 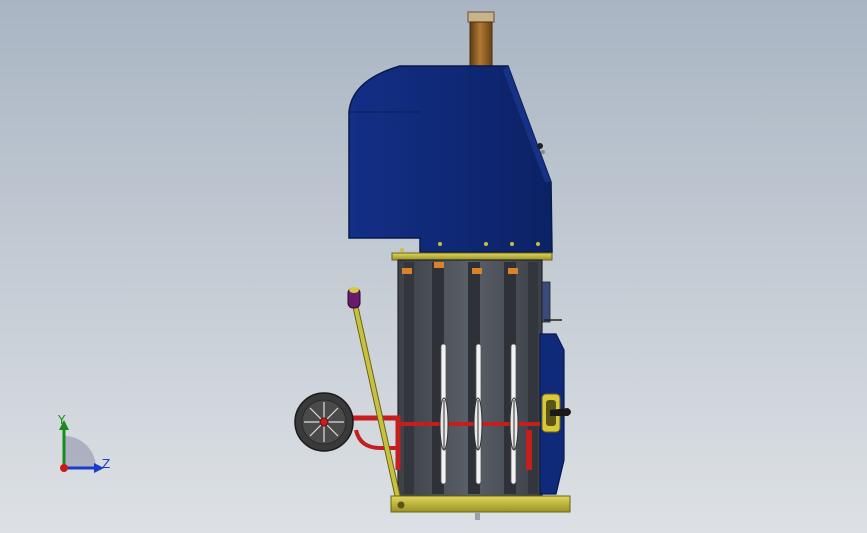 I want to click on upper-cover, so click(x=450, y=159).